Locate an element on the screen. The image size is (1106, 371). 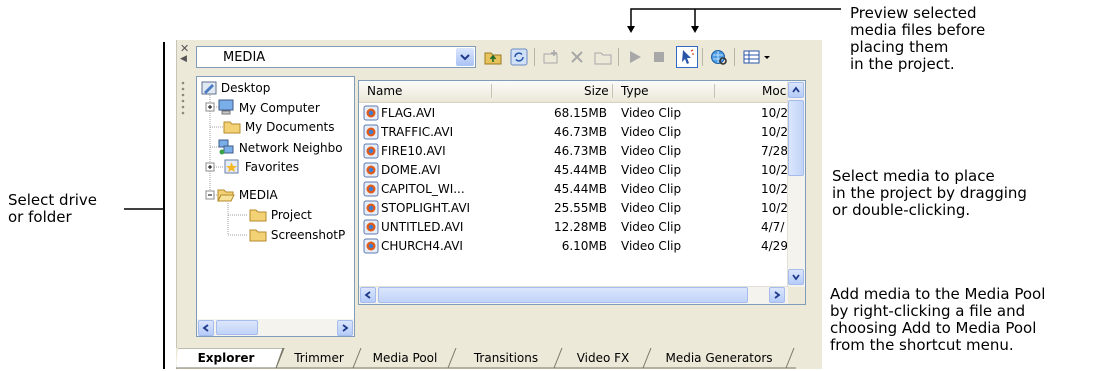
table-row: UNTITLED.AVI 12.28MB Video Clip 4/7/ is located at coordinates (574, 227).